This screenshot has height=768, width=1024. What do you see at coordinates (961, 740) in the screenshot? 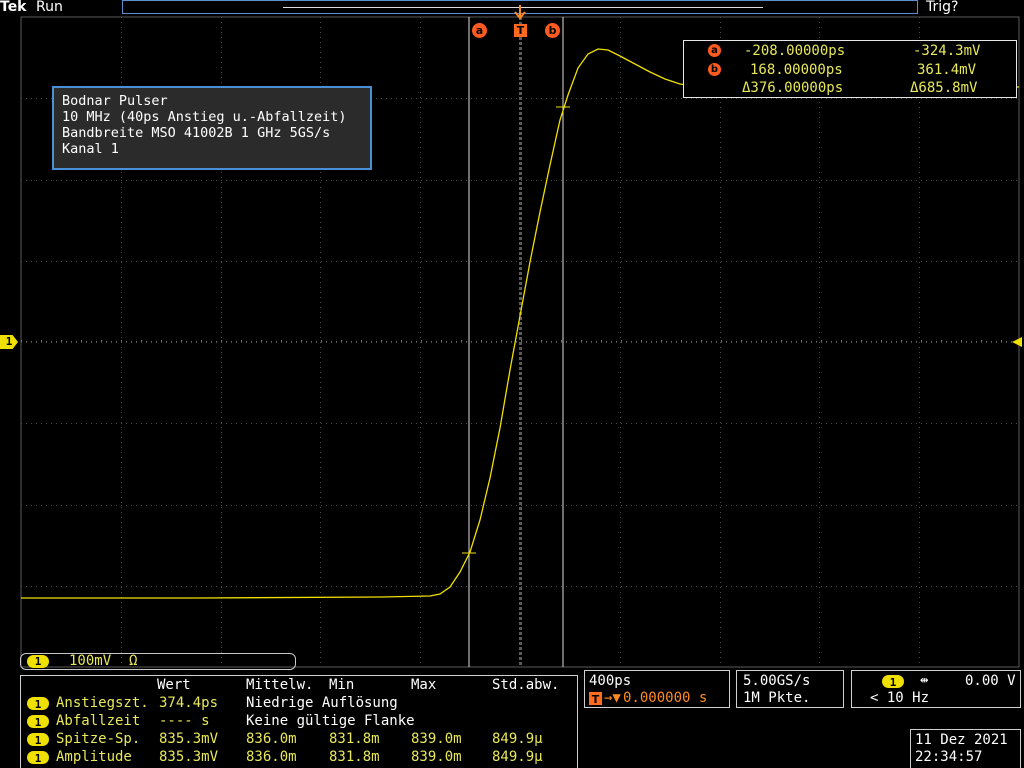
I see `date-display: 11 Dez 2021` at bounding box center [961, 740].